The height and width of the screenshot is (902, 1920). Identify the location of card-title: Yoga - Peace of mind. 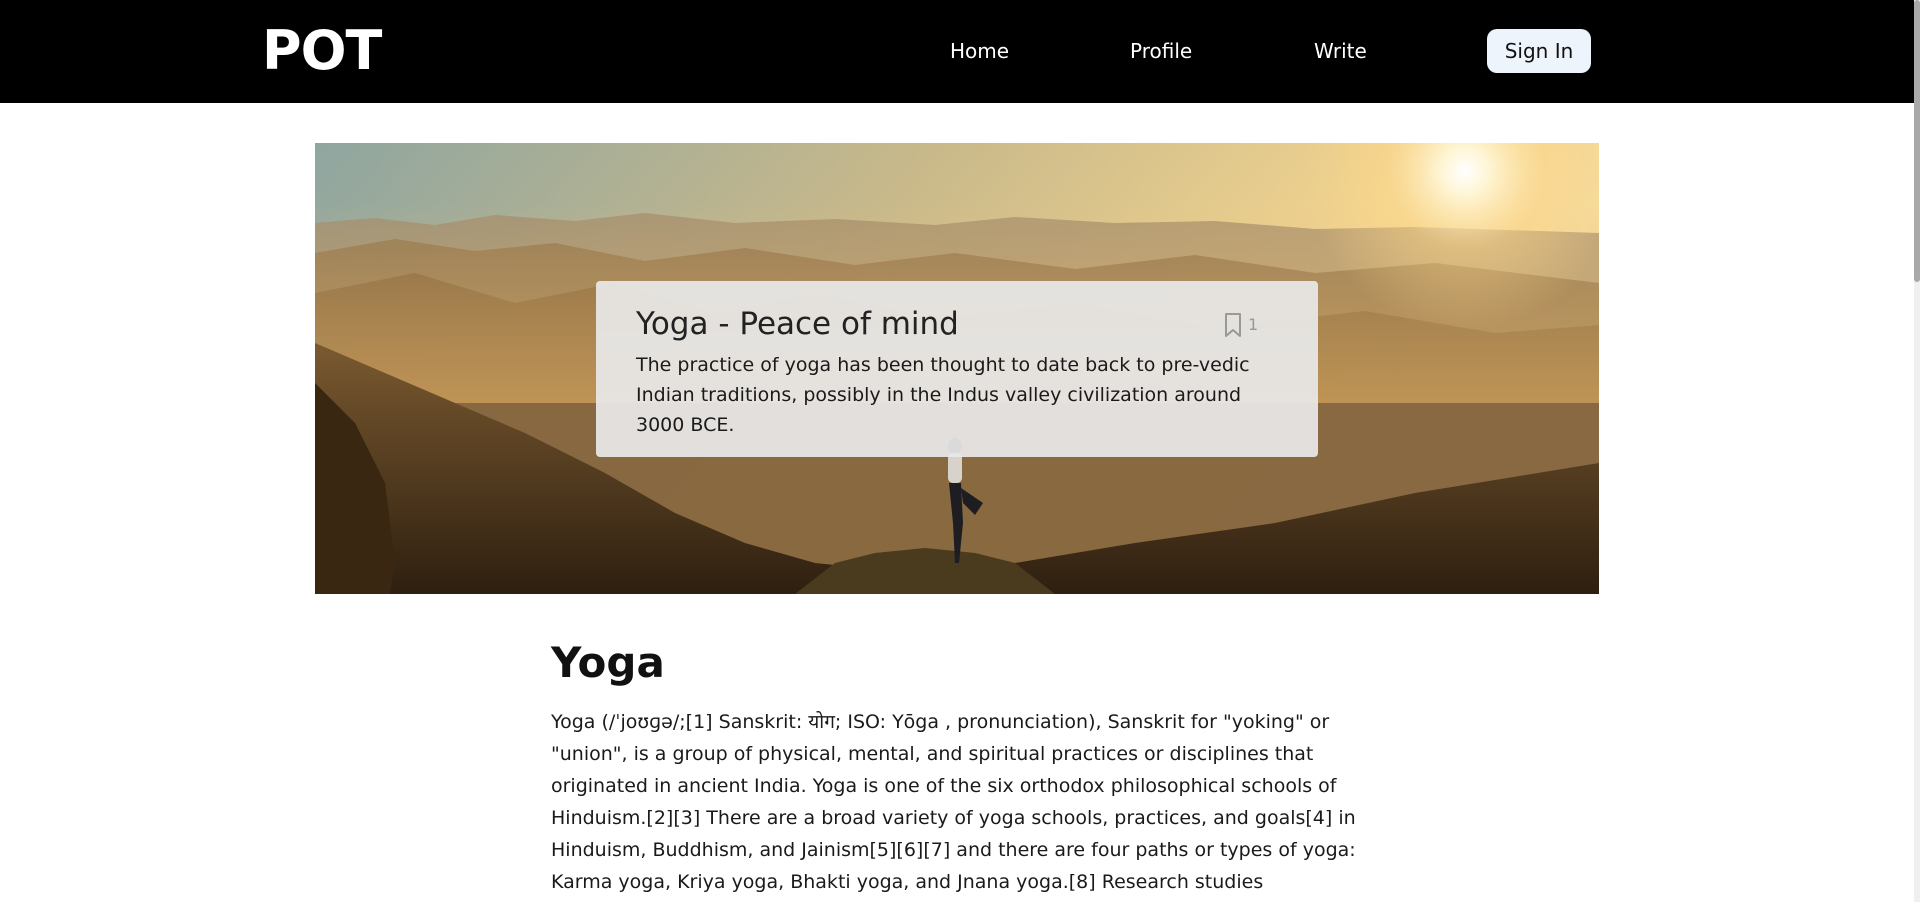
(797, 324).